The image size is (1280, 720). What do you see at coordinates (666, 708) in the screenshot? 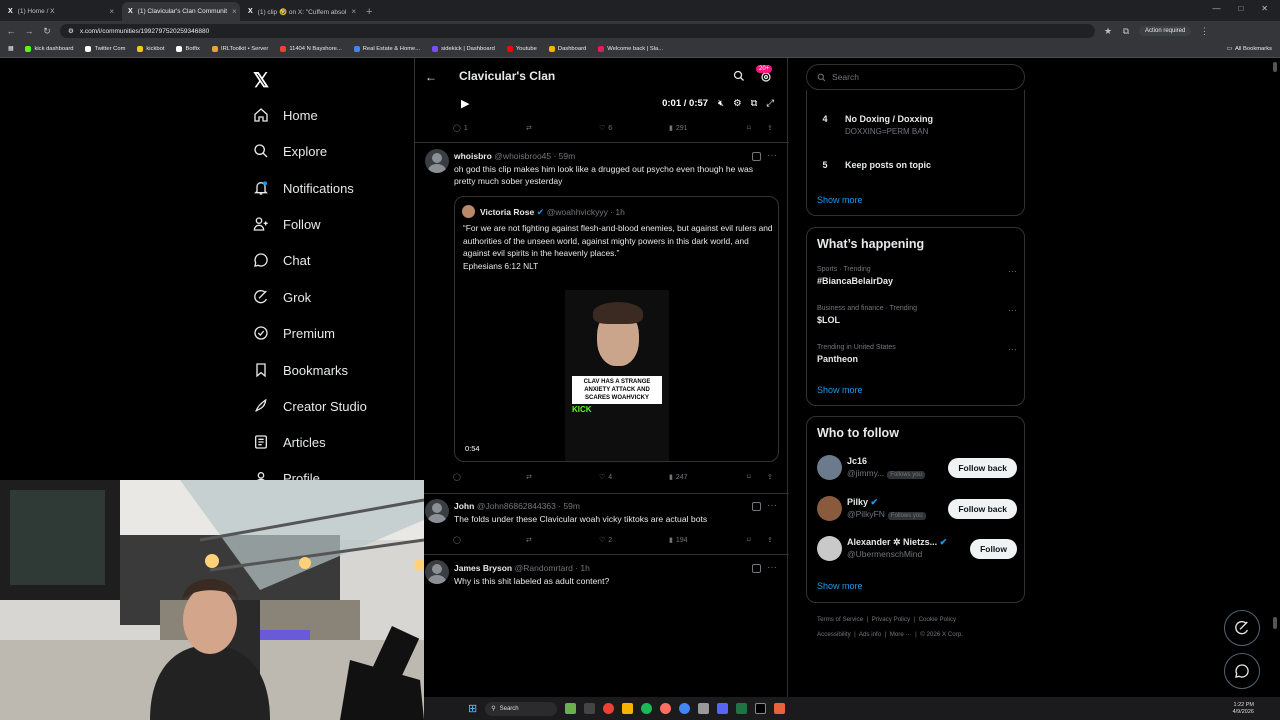
I see `app-icon` at bounding box center [666, 708].